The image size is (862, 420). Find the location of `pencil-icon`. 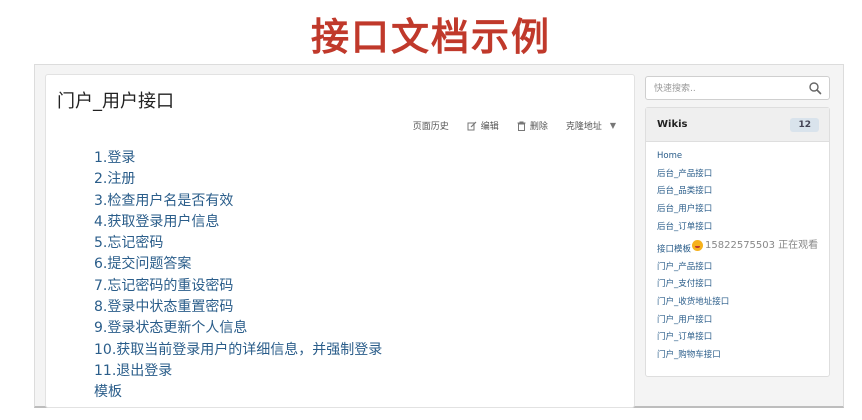

pencil-icon is located at coordinates (472, 125).